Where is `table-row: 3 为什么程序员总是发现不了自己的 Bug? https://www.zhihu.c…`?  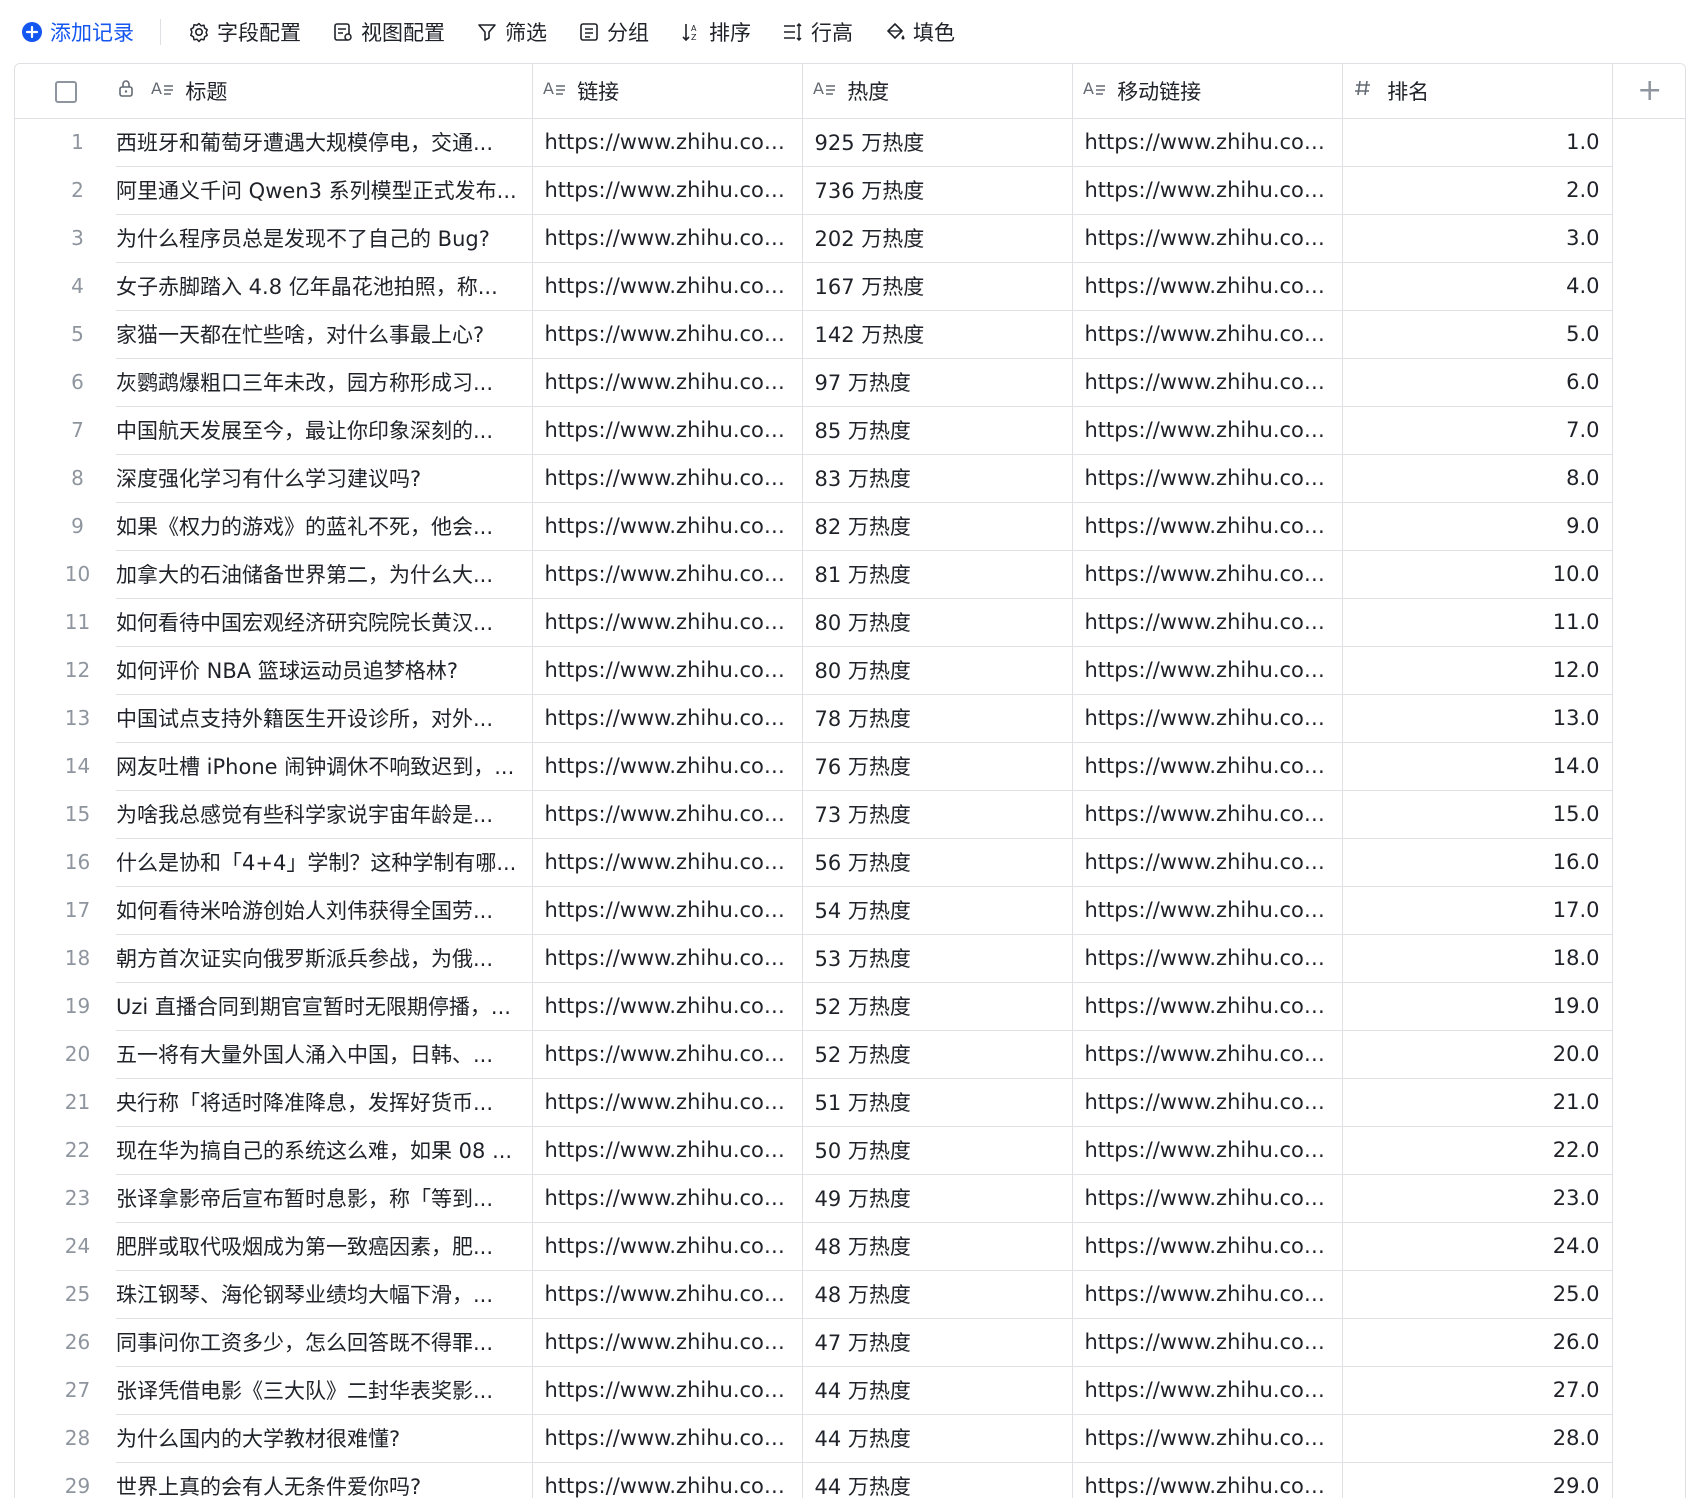 table-row: 3 为什么程序员总是发现不了自己的 Bug? https://www.zhihu.c… is located at coordinates (850, 238).